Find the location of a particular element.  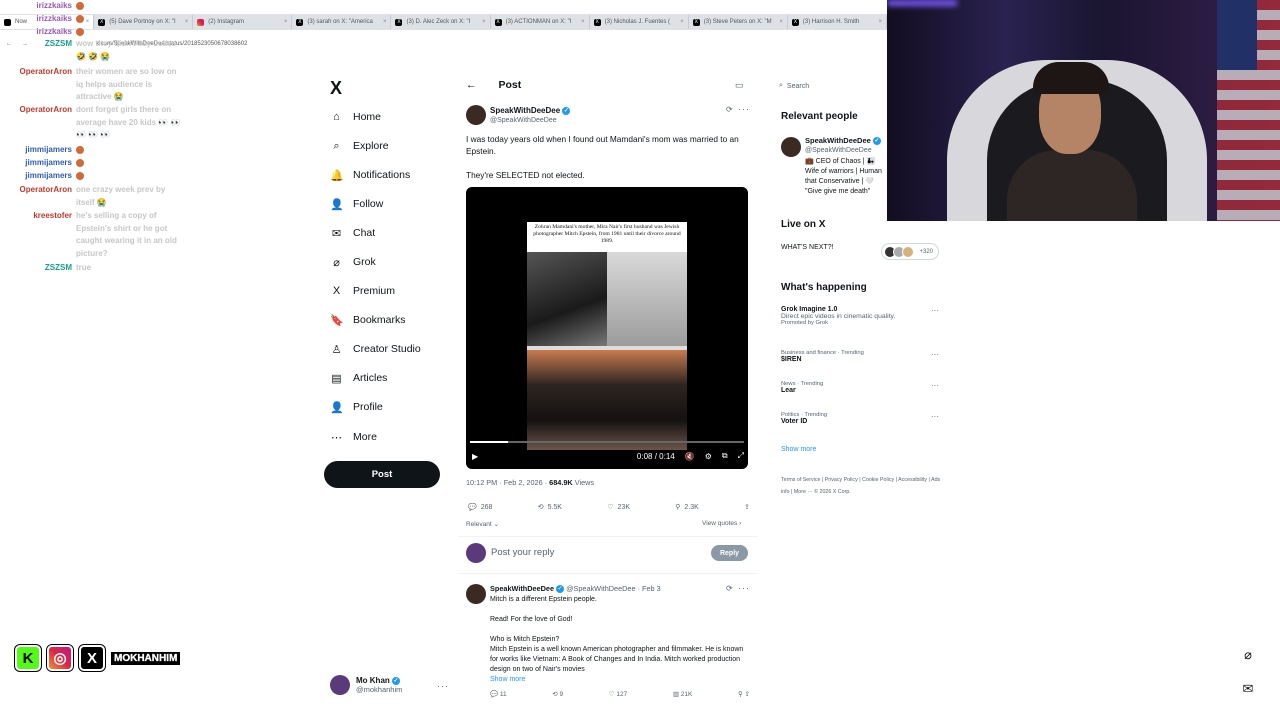

repost-action: ⟲ 9 is located at coordinates (557, 694).